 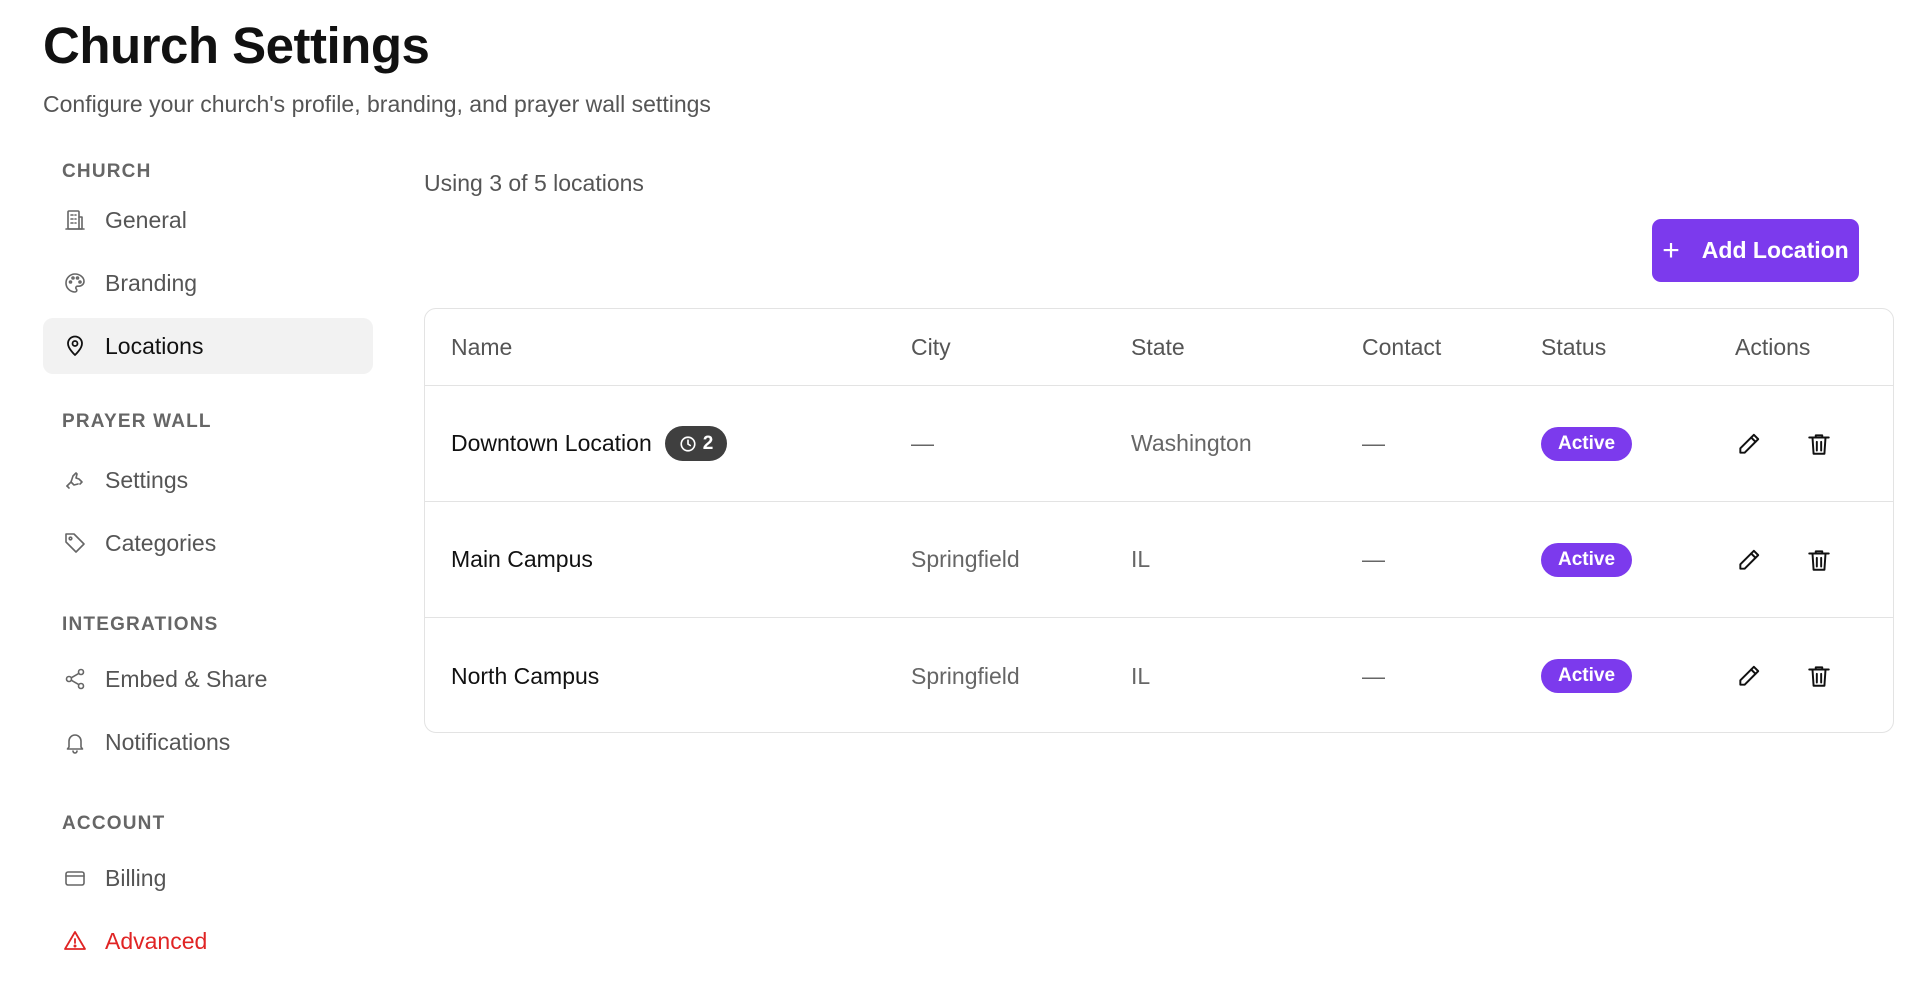 I want to click on page-title: Church Settings, so click(x=236, y=45).